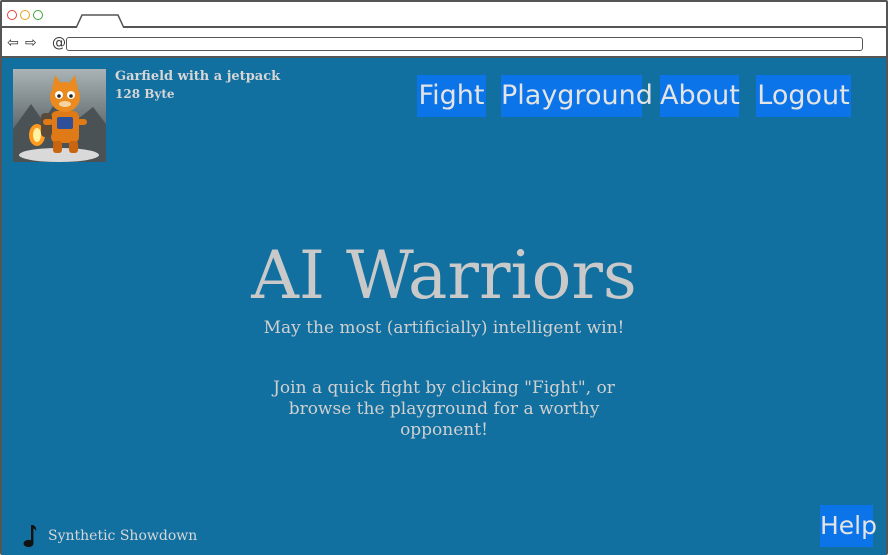 The height and width of the screenshot is (555, 888). What do you see at coordinates (30, 536) in the screenshot?
I see `music-note-icon` at bounding box center [30, 536].